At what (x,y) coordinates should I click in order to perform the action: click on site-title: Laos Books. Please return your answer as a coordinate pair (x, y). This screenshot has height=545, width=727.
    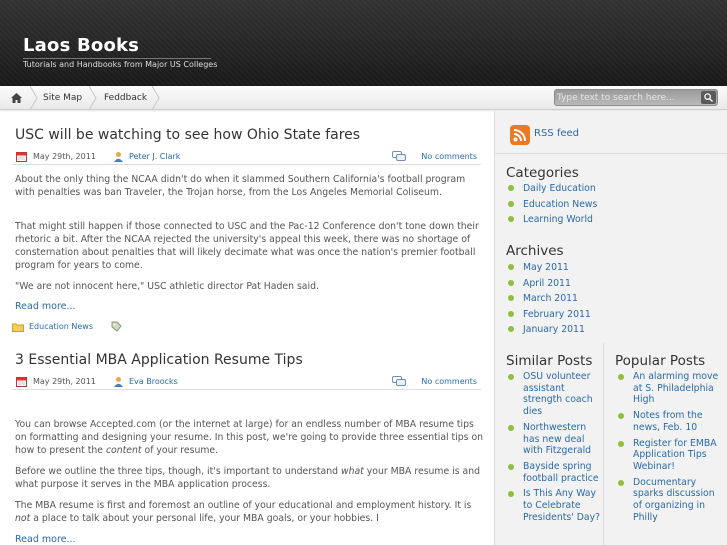
    Looking at the image, I should click on (81, 45).